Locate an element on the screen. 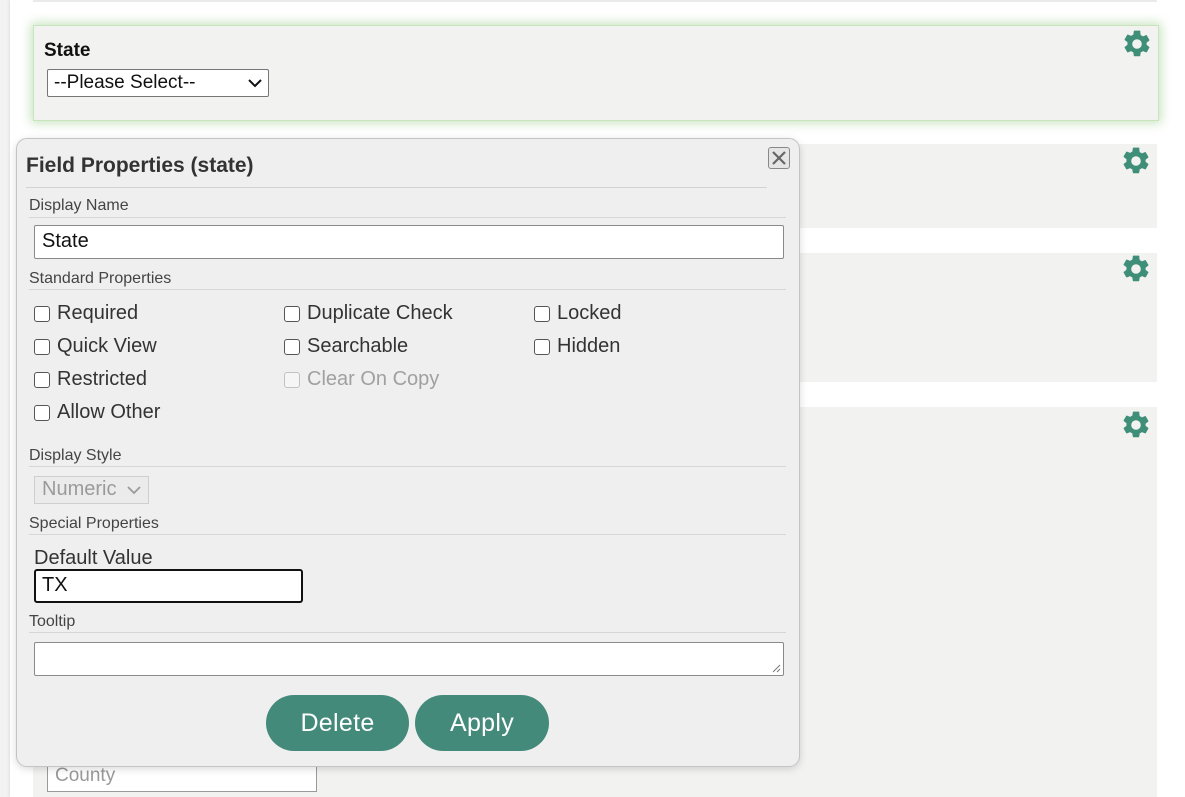 Image resolution: width=1185 pixels, height=797 pixels. locked-checkbox: Locked is located at coordinates (578, 313).